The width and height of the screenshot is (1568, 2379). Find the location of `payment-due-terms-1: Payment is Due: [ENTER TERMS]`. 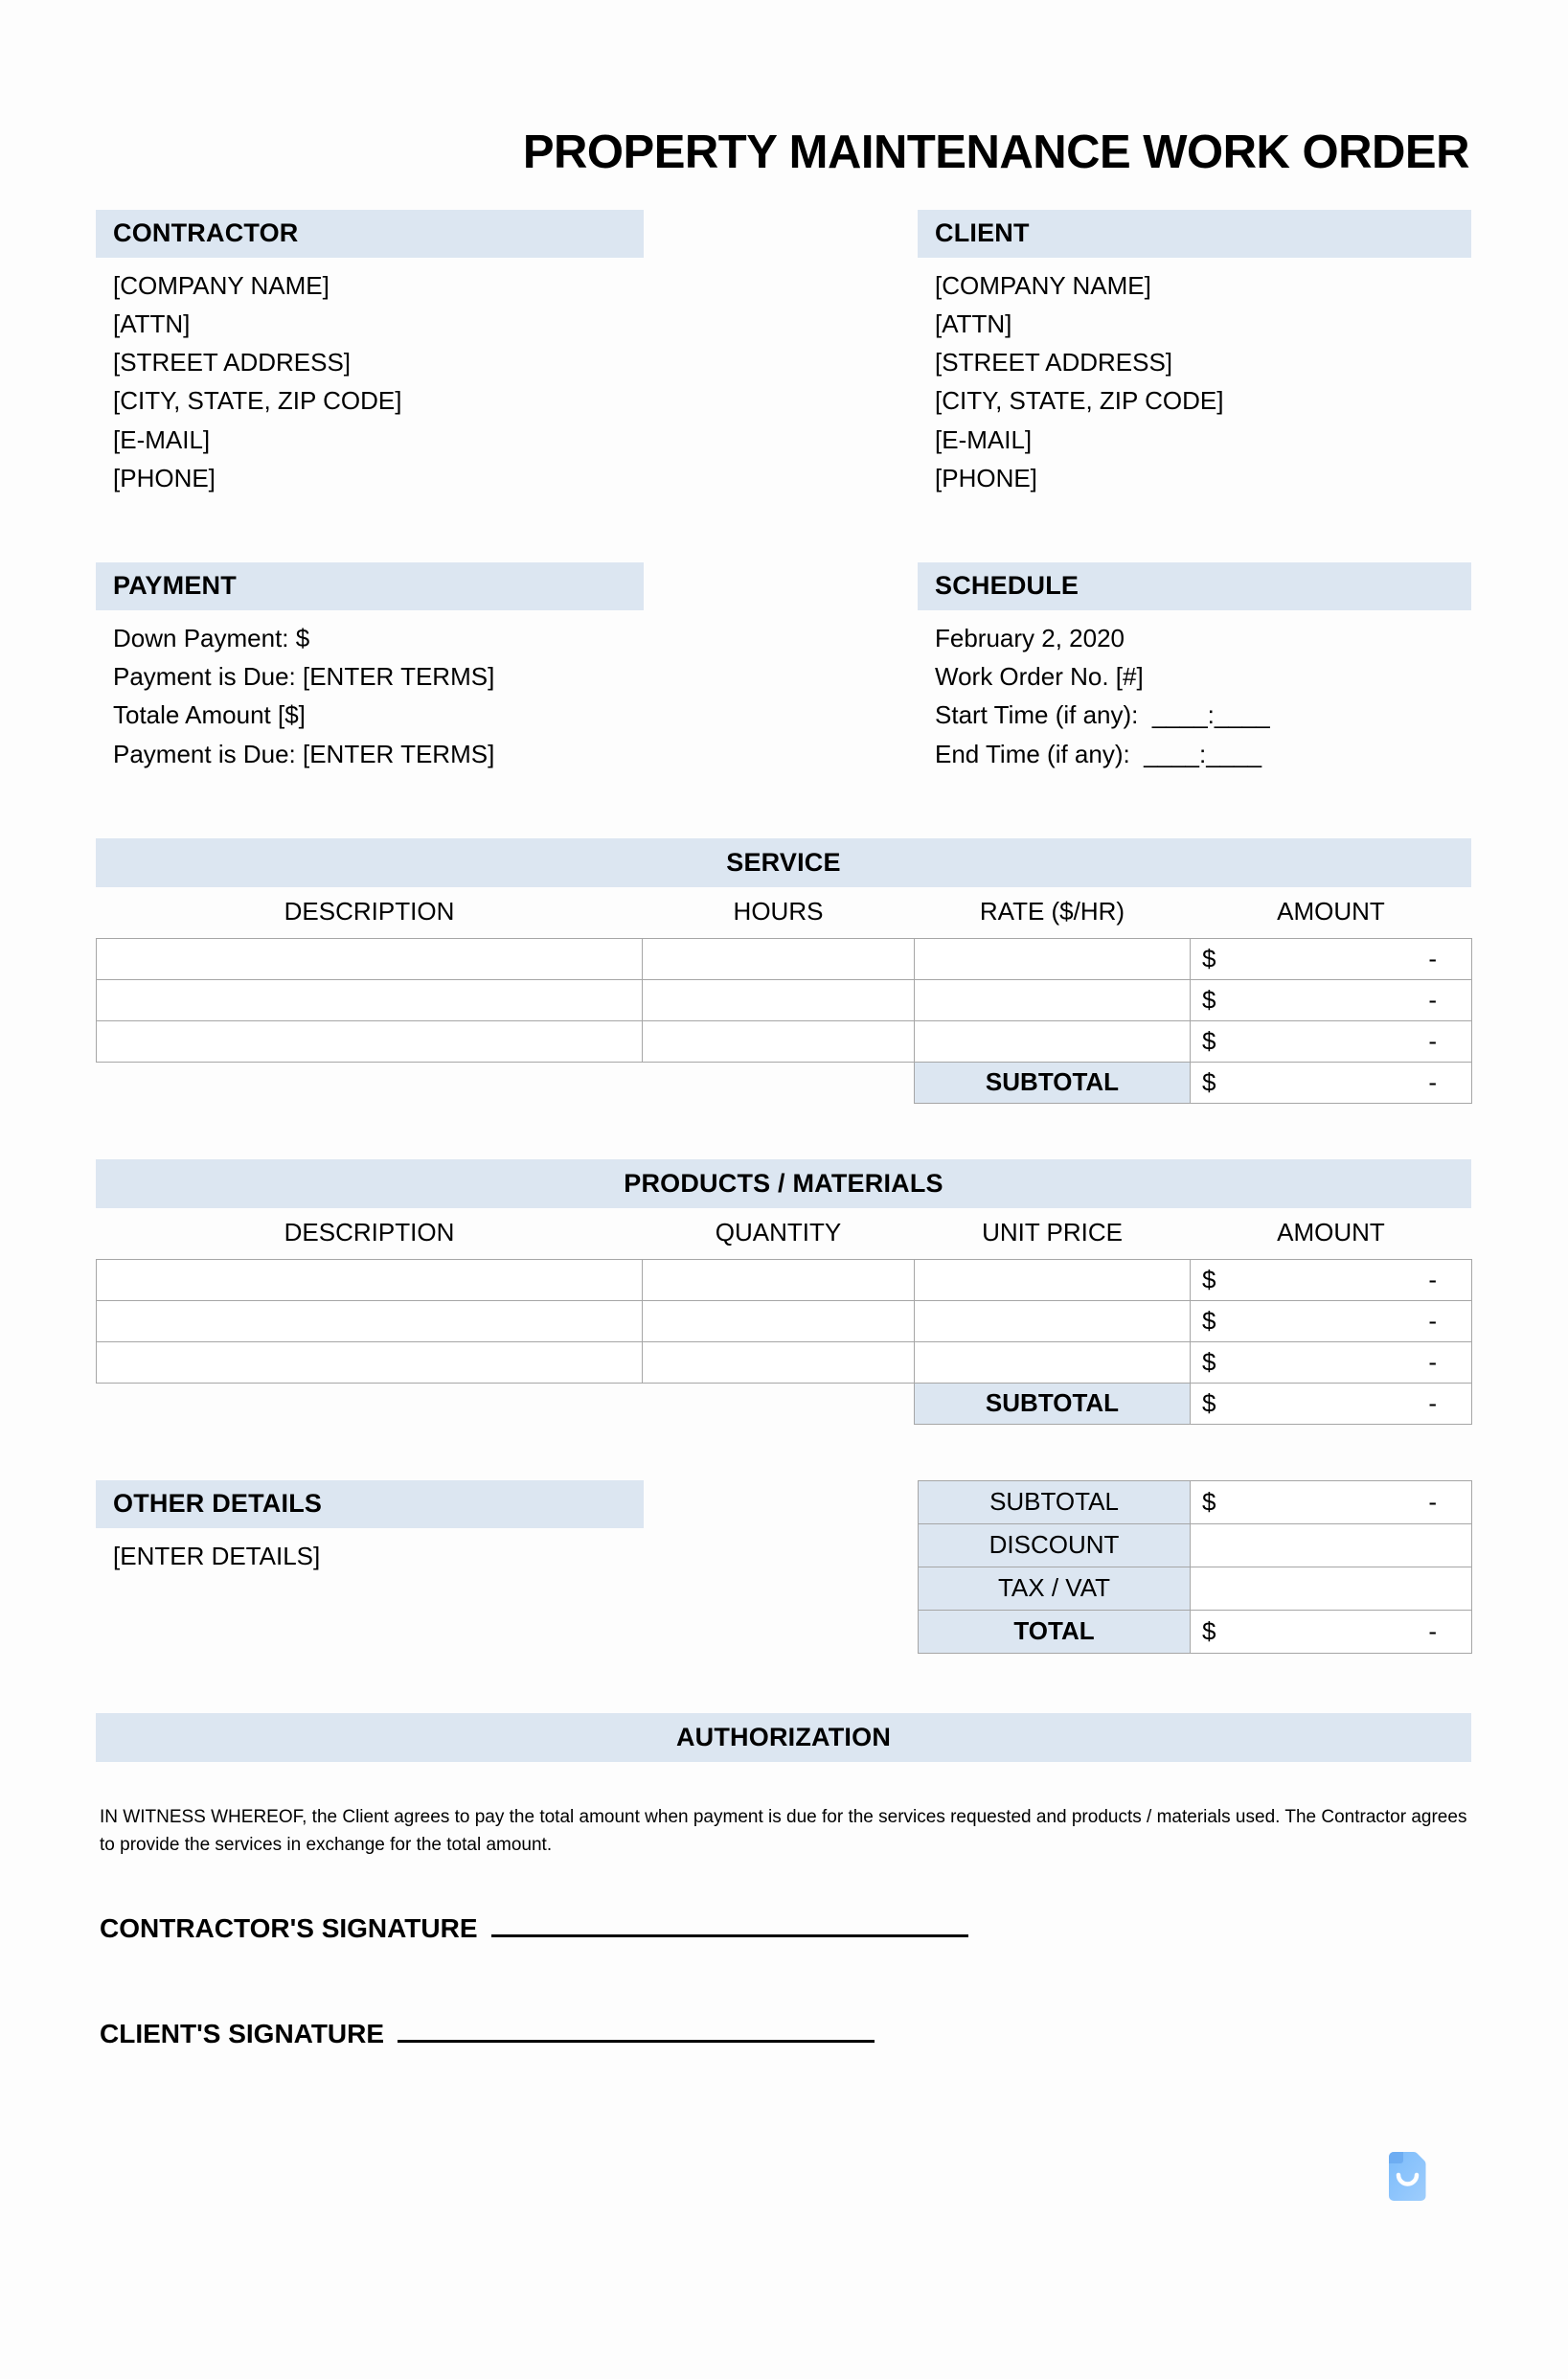

payment-due-terms-1: Payment is Due: [ENTER TERMS] is located at coordinates (304, 677).